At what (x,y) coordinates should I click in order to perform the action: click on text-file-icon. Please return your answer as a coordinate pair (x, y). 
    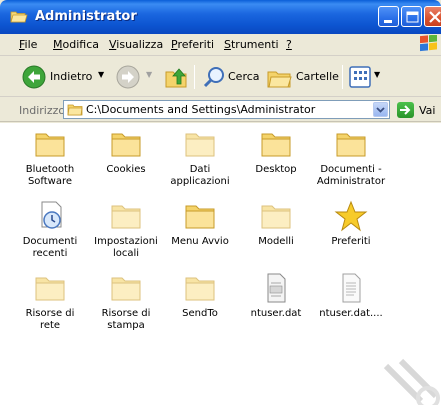
    Looking at the image, I should click on (351, 288).